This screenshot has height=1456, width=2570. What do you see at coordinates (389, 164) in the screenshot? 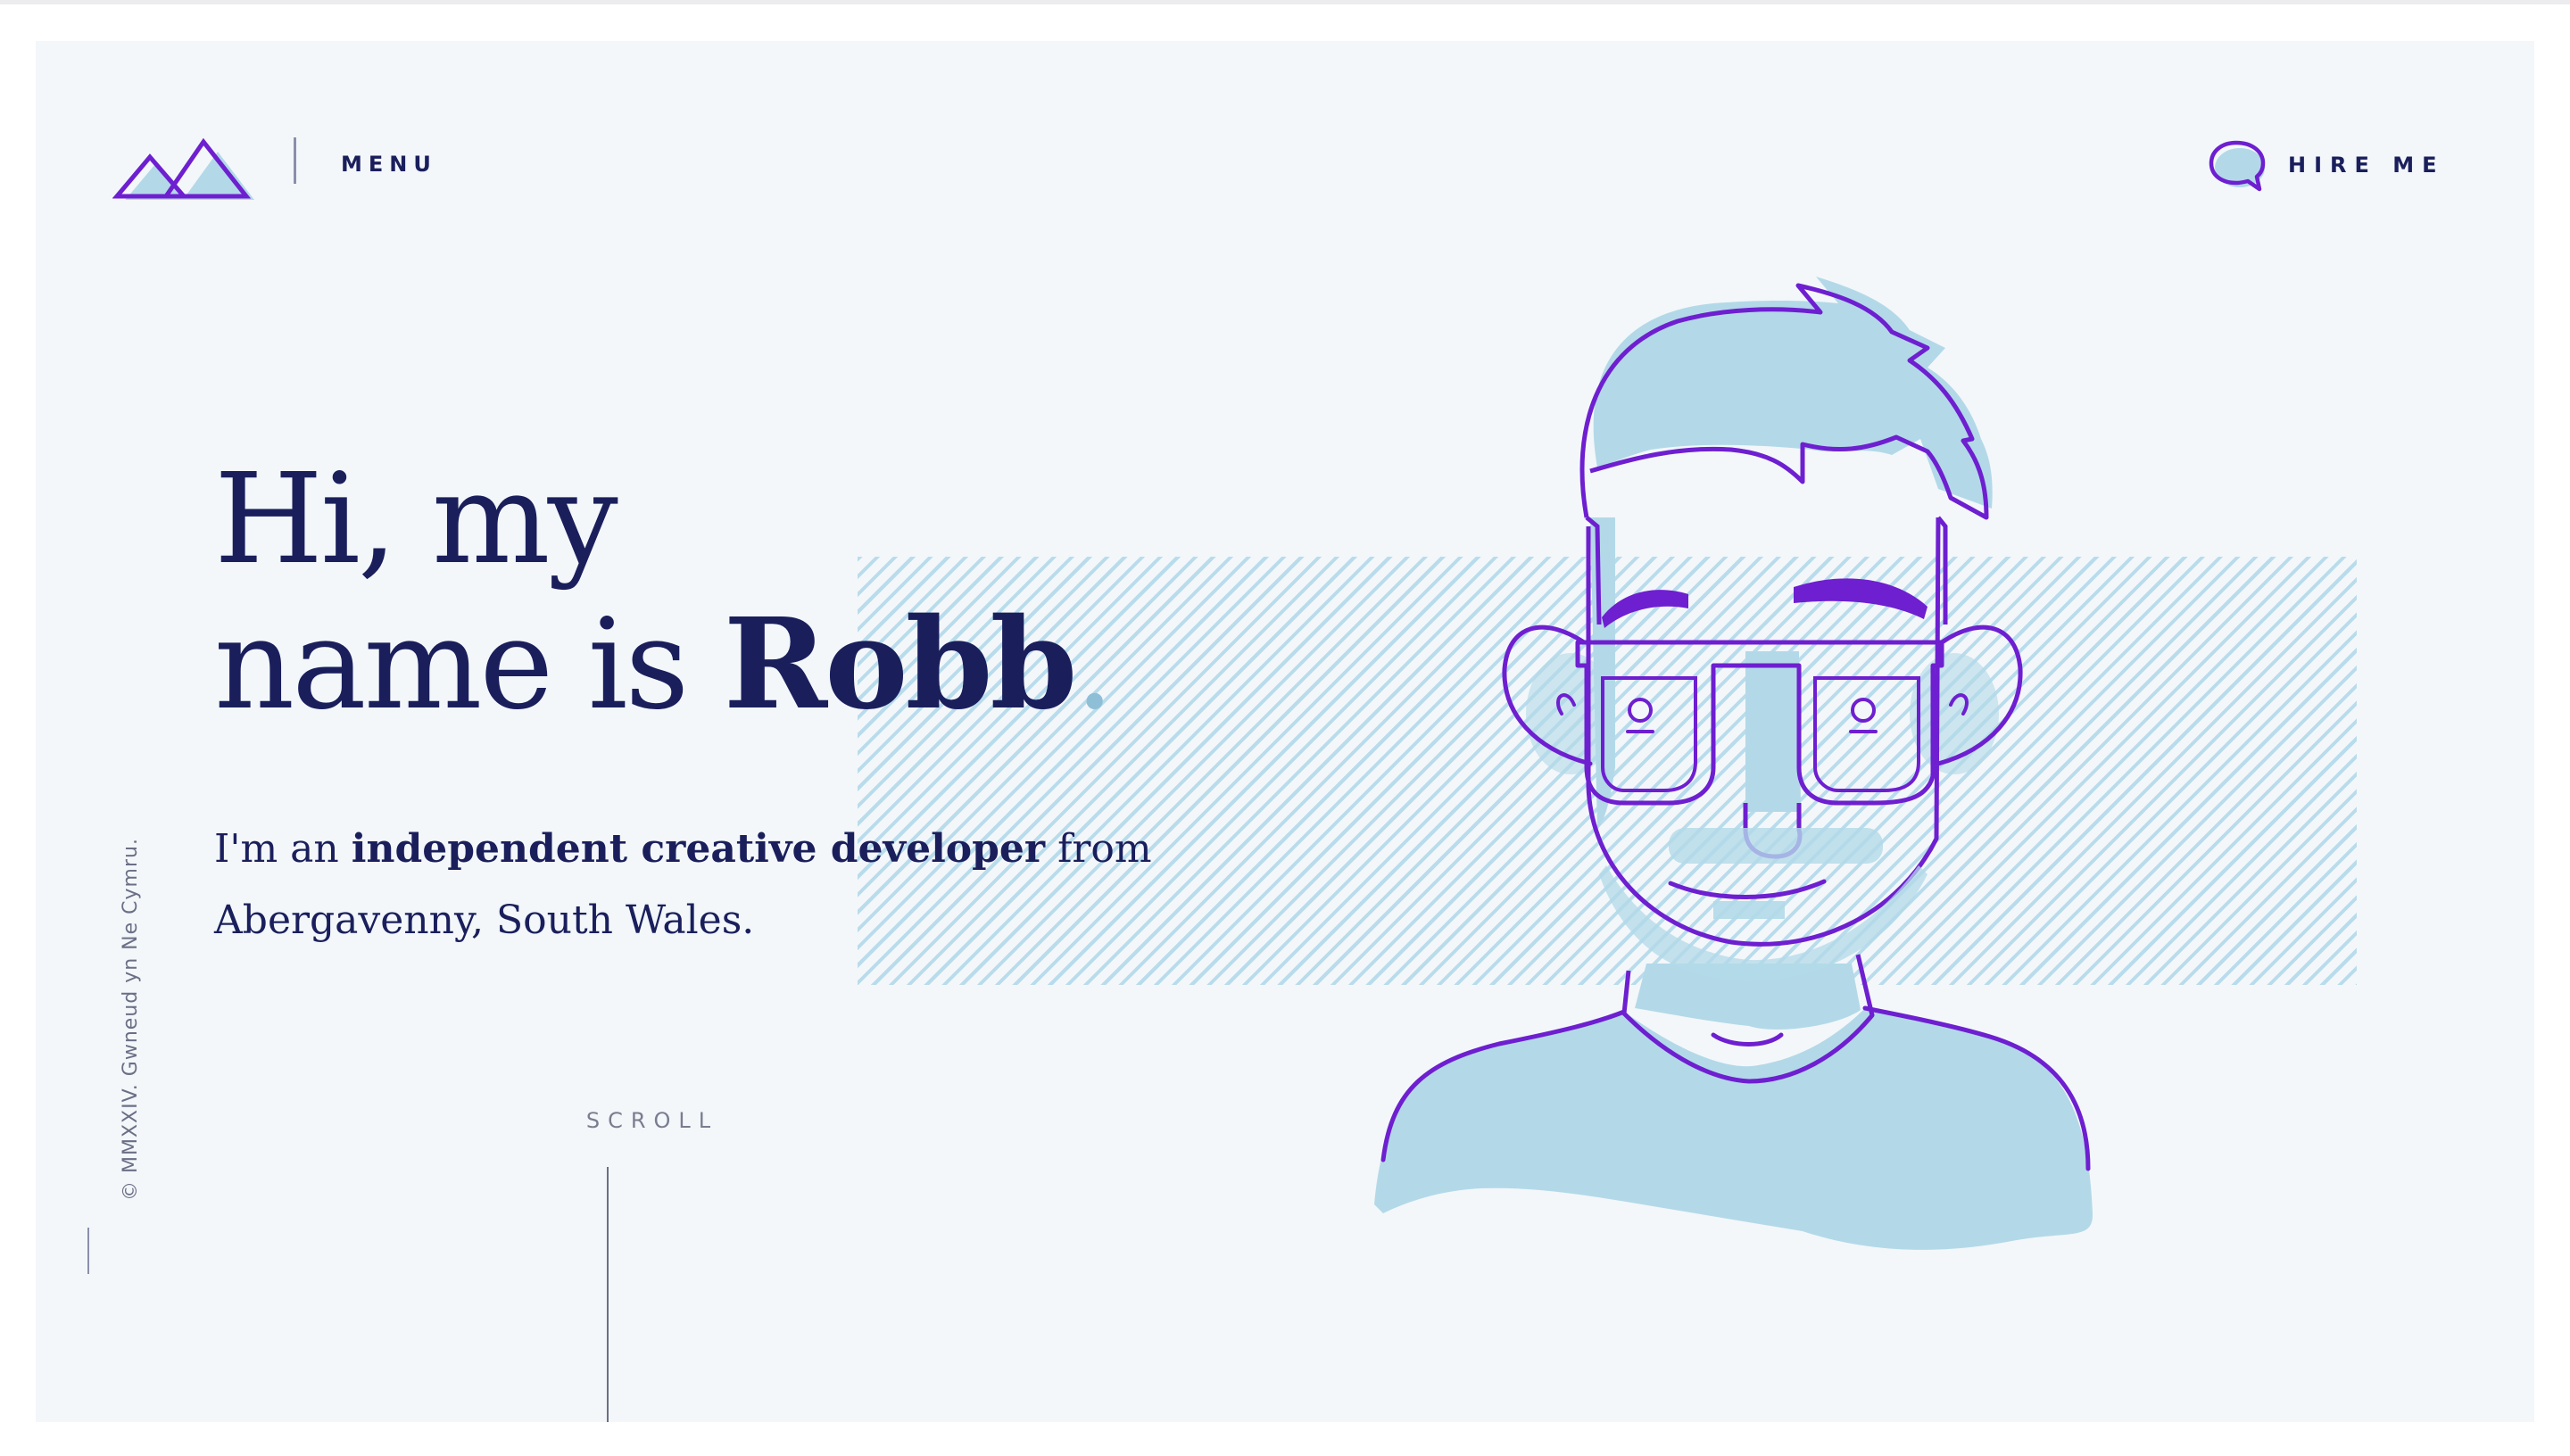
I see `menu-button: MENU` at bounding box center [389, 164].